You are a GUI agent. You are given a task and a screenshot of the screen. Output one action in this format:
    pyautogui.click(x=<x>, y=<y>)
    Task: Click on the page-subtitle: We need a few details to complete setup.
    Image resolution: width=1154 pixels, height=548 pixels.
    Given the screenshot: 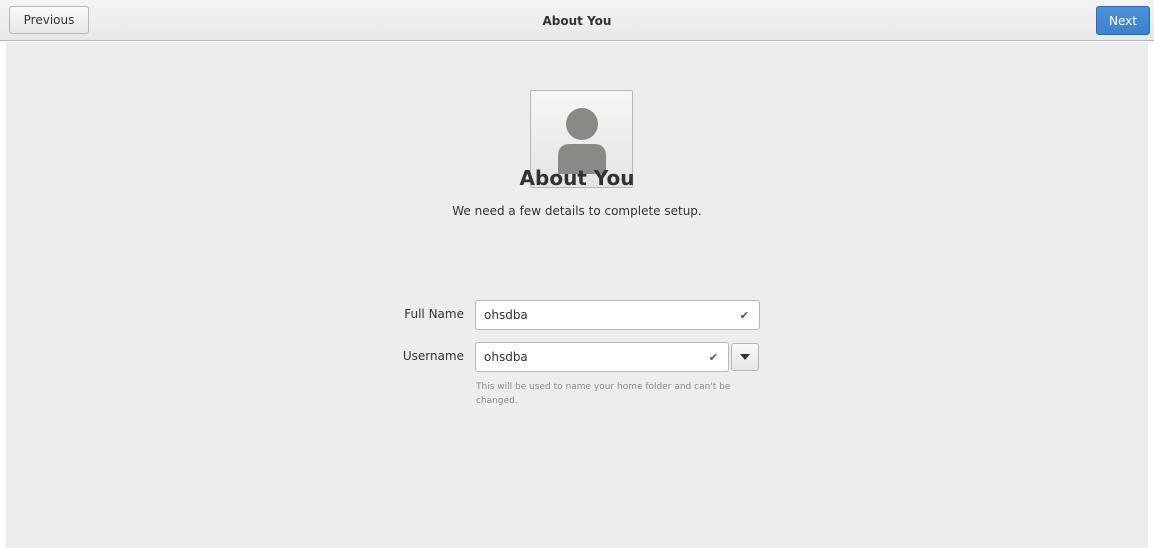 What is the action you would take?
    pyautogui.click(x=577, y=211)
    